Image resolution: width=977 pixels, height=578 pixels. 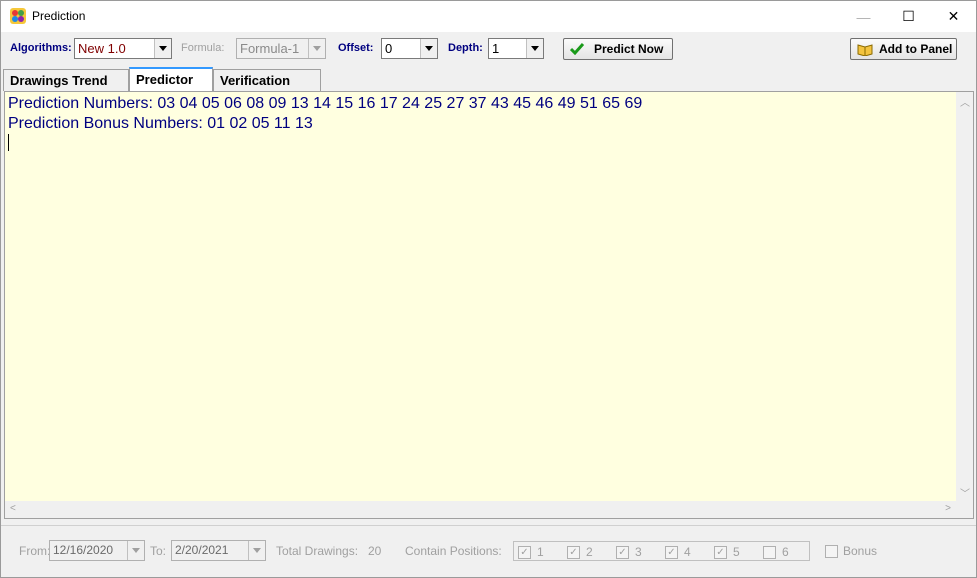 I want to click on positions-group: ✓ 1 ✓ 2 ✓ 3 ✓ 4 ✓ 5 6, so click(x=661, y=551).